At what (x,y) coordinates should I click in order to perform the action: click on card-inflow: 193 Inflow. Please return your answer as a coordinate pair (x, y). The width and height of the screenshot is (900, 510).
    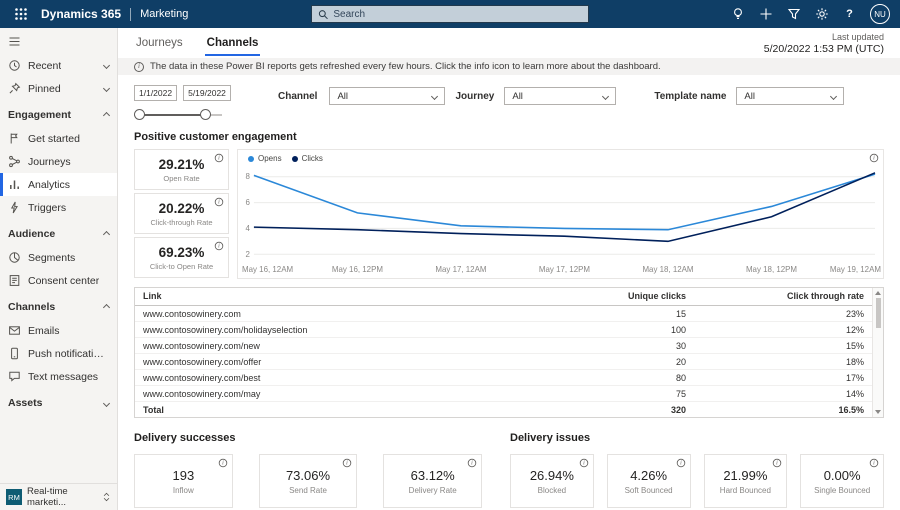
    Looking at the image, I should click on (183, 481).